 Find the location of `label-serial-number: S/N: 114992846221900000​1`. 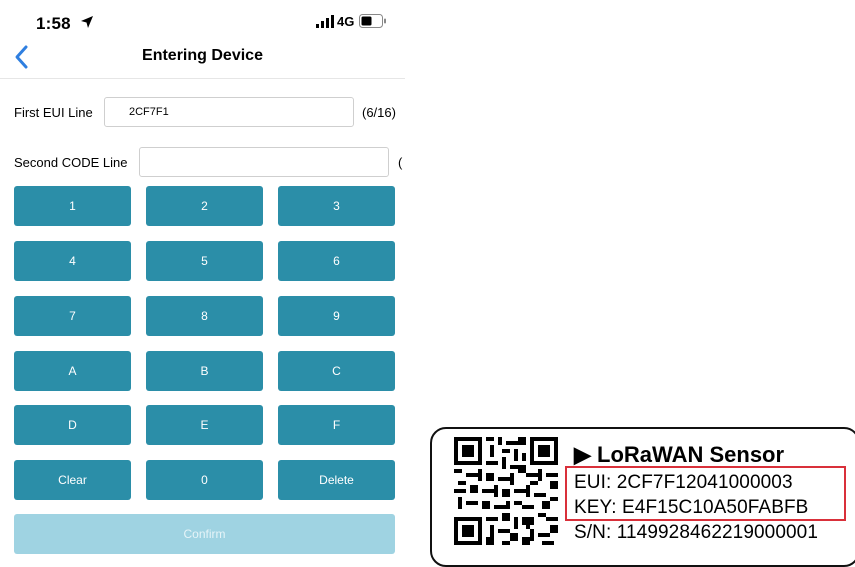

label-serial-number: S/N: 114992846221900000​1 is located at coordinates (696, 532).